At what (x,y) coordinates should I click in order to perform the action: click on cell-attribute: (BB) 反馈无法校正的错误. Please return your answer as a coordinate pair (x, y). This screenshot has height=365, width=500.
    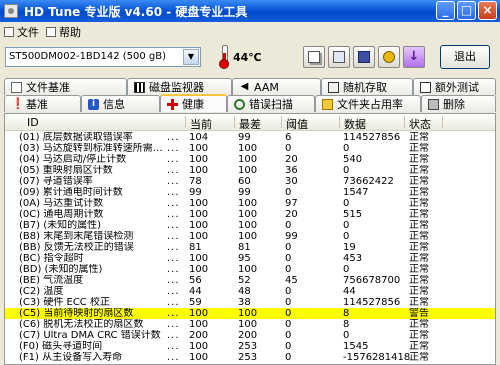
    Looking at the image, I should click on (76, 247).